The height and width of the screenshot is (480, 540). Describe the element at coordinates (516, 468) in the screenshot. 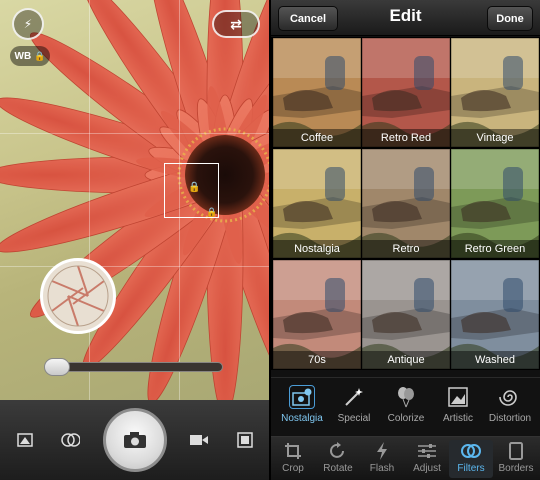

I see `tab-label: Borders` at that location.